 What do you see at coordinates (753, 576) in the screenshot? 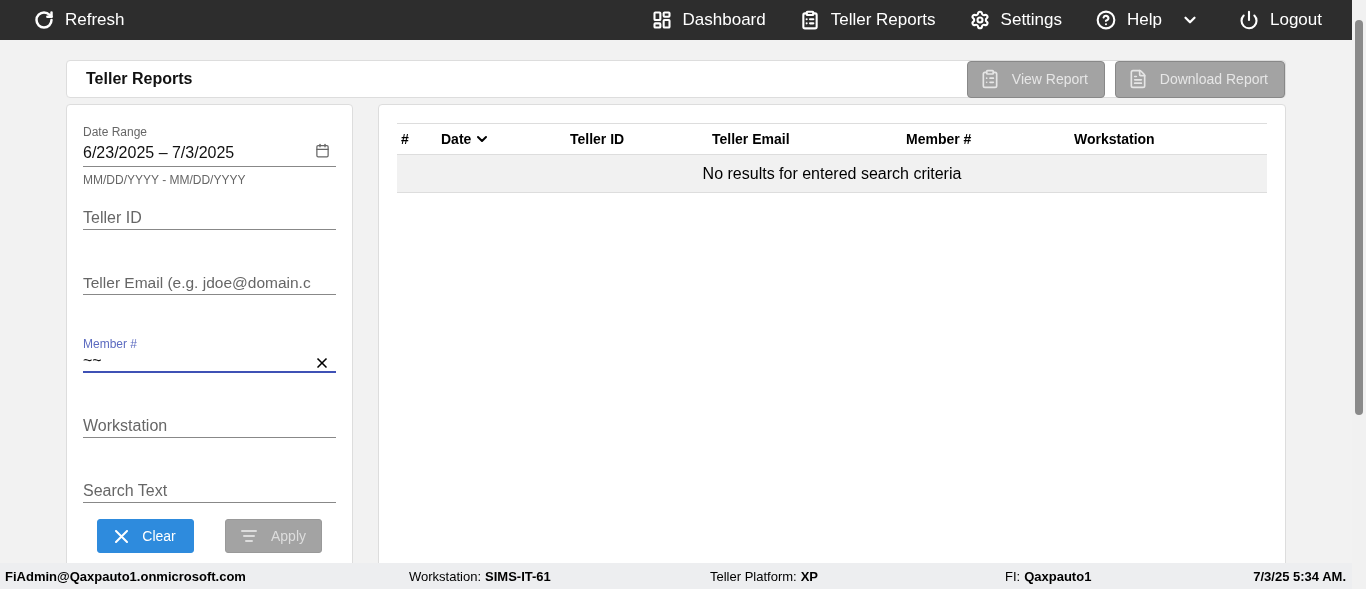
I see `status-label: Teller Platform:` at bounding box center [753, 576].